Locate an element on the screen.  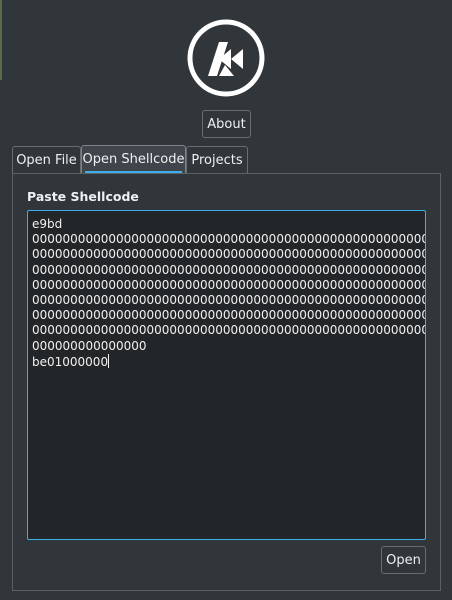
tab-open-shellcode: Open Shellcode is located at coordinates (133, 159).